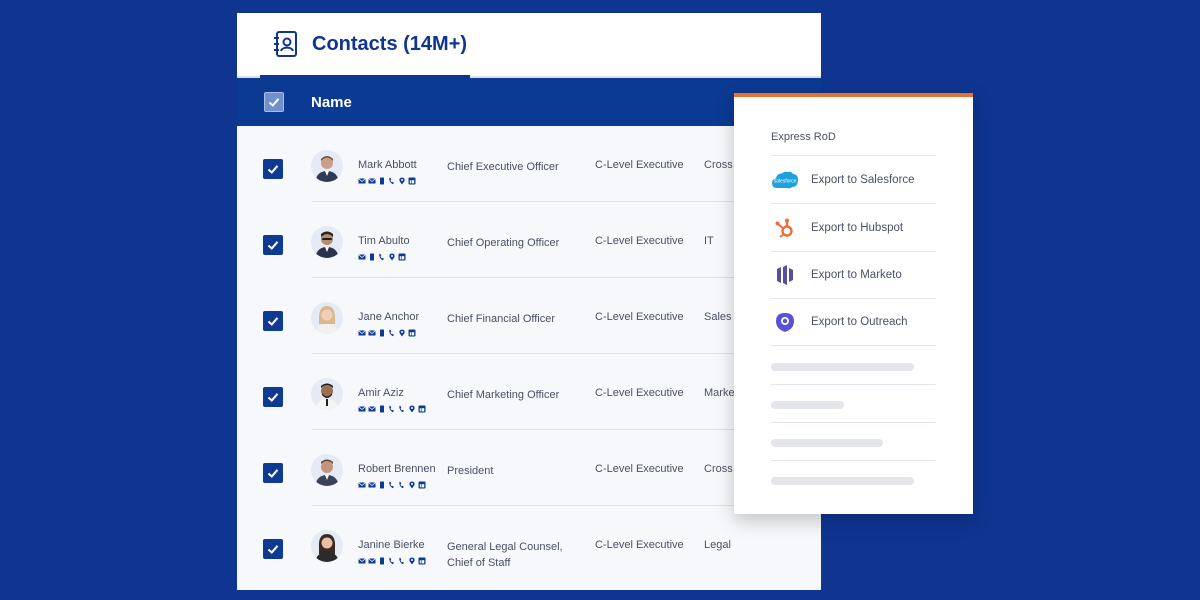 Image resolution: width=1200 pixels, height=600 pixels. I want to click on select-all-checkbox, so click(274, 102).